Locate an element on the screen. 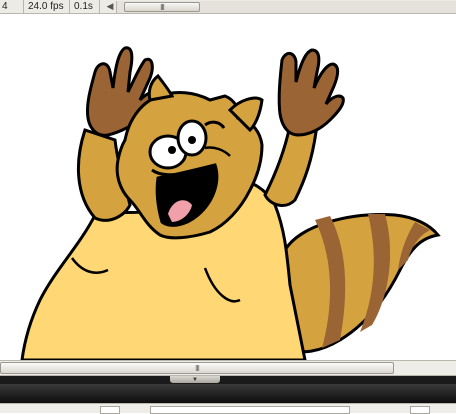 The width and height of the screenshot is (456, 414). stage-scroll-thumb: III is located at coordinates (197, 368).